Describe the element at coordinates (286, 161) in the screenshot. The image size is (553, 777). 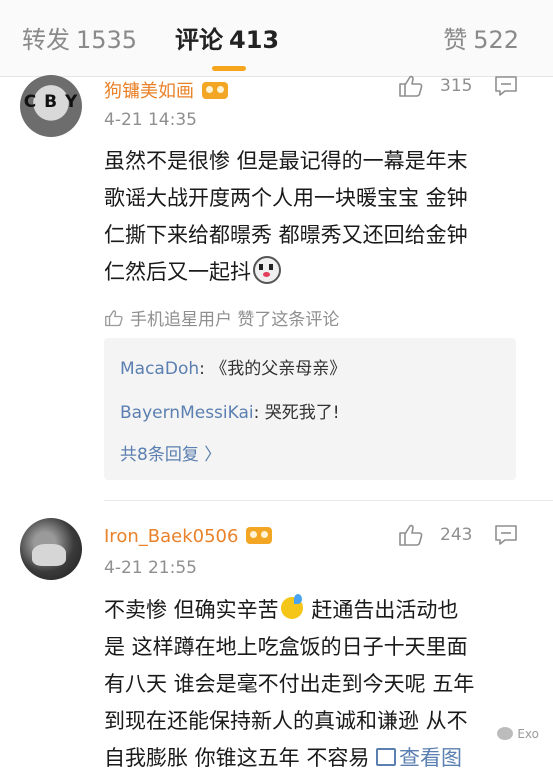
I see `comment-line: 虽然不是很惨 但是最记得的一幕是年末` at that location.